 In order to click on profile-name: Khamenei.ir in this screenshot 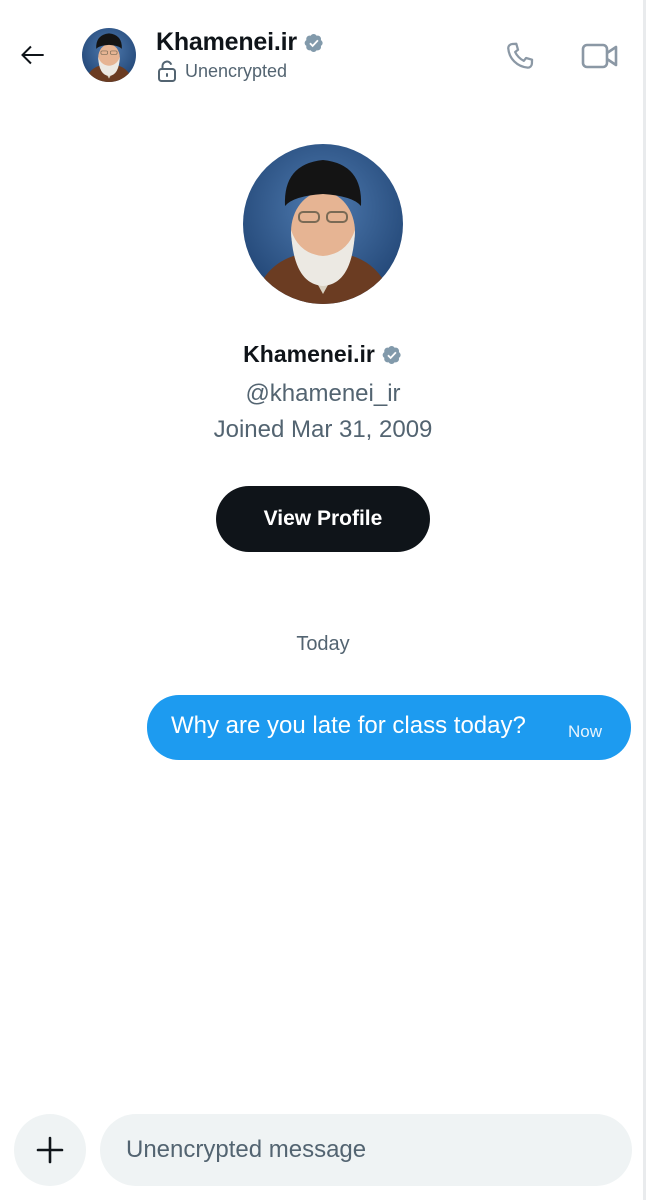, I will do `click(309, 354)`.